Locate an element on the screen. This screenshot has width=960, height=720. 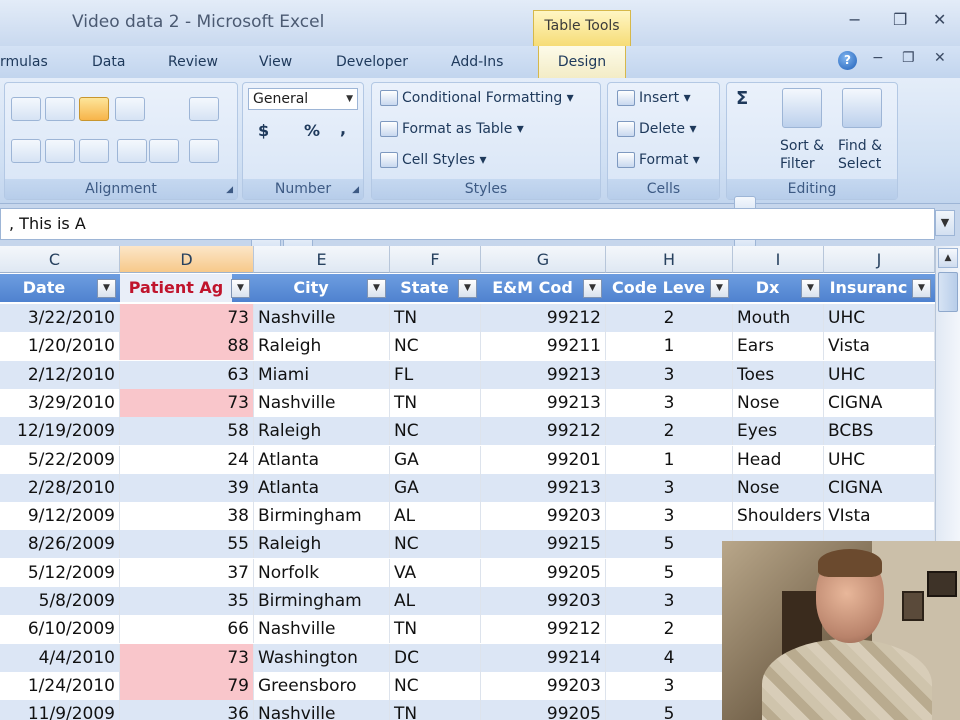
cell-age: 58 is located at coordinates (187, 431).